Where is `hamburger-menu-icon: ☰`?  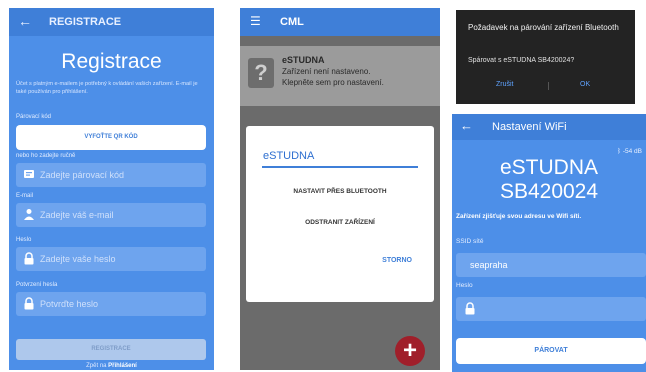 hamburger-menu-icon: ☰ is located at coordinates (255, 21).